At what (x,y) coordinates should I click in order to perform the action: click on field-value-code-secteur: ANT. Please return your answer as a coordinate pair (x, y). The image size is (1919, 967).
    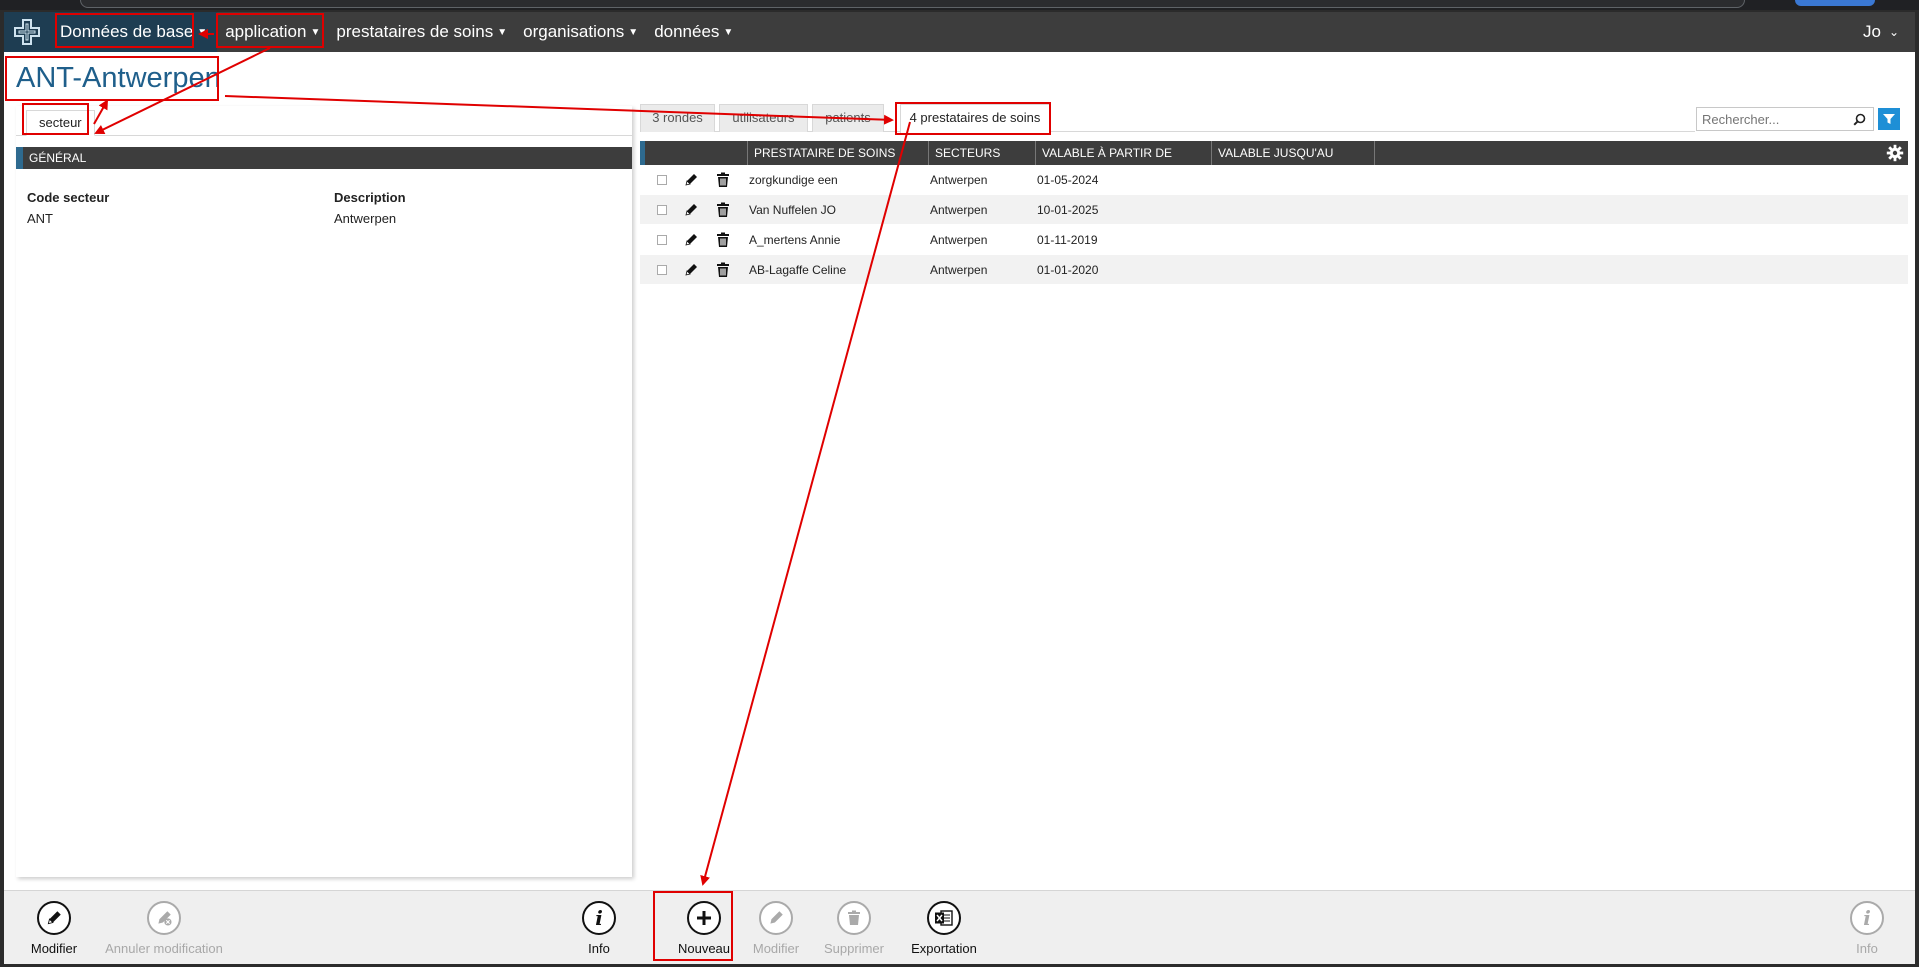
    Looking at the image, I should click on (40, 218).